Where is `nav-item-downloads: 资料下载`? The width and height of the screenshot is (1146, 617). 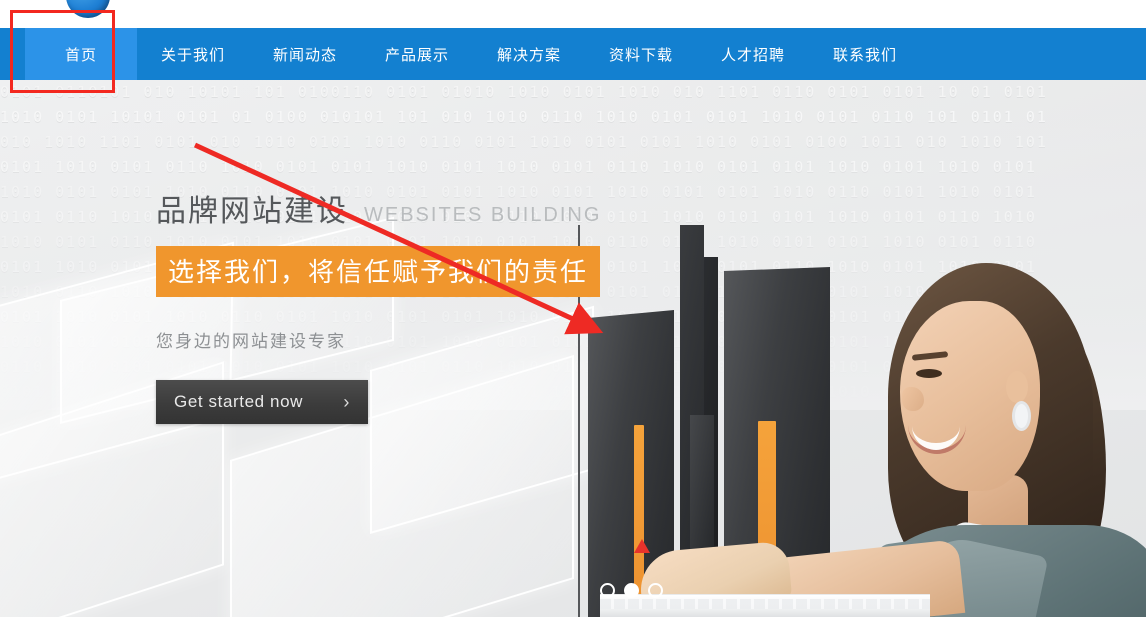
nav-item-downloads: 资料下载 is located at coordinates (641, 54).